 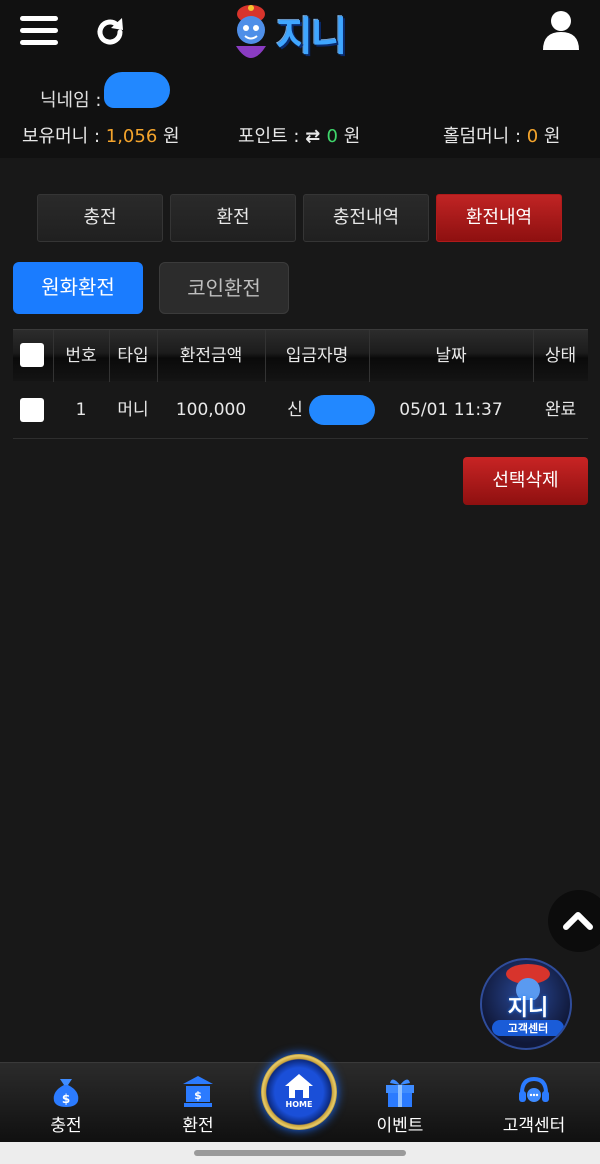 What do you see at coordinates (299, 1086) in the screenshot?
I see `home-icon` at bounding box center [299, 1086].